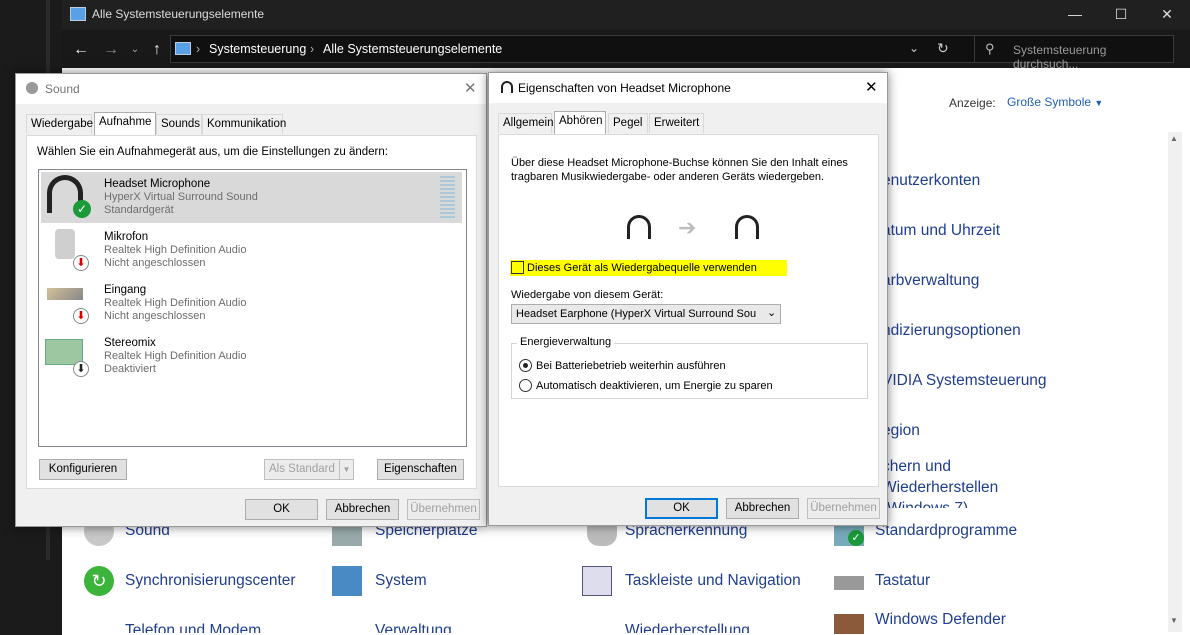 The width and height of the screenshot is (1190, 635). Describe the element at coordinates (525, 385) in the screenshot. I see `radio-unselected` at that location.